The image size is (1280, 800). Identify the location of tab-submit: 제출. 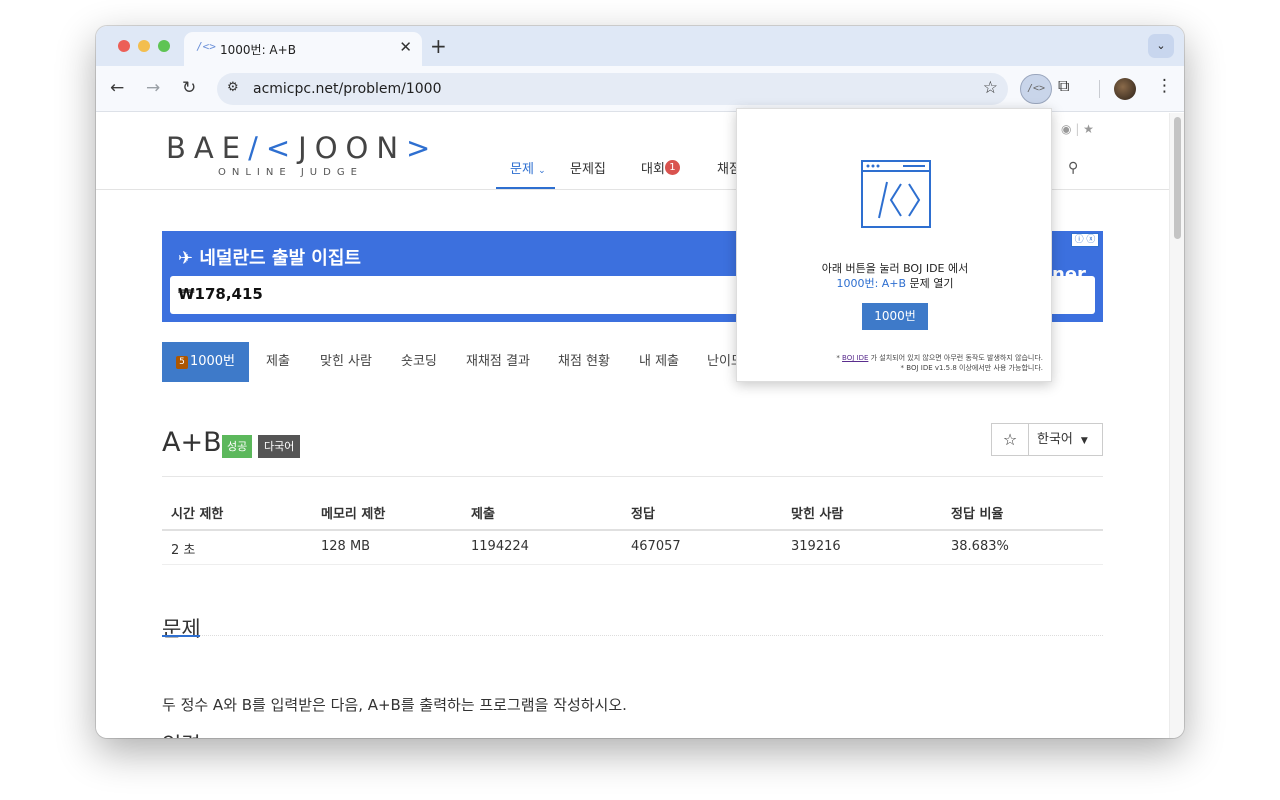
(278, 362).